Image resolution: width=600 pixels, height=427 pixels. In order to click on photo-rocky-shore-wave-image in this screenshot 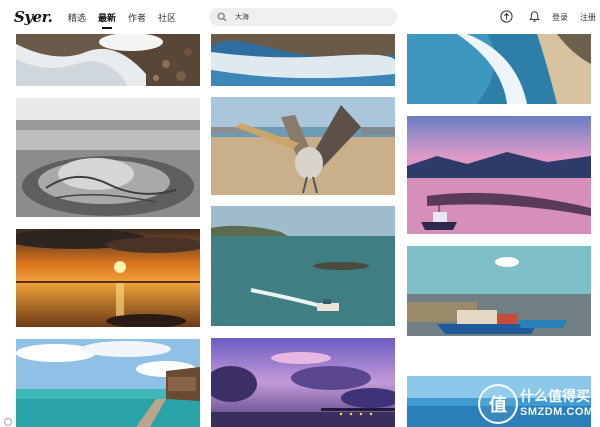, I will do `click(108, 60)`.